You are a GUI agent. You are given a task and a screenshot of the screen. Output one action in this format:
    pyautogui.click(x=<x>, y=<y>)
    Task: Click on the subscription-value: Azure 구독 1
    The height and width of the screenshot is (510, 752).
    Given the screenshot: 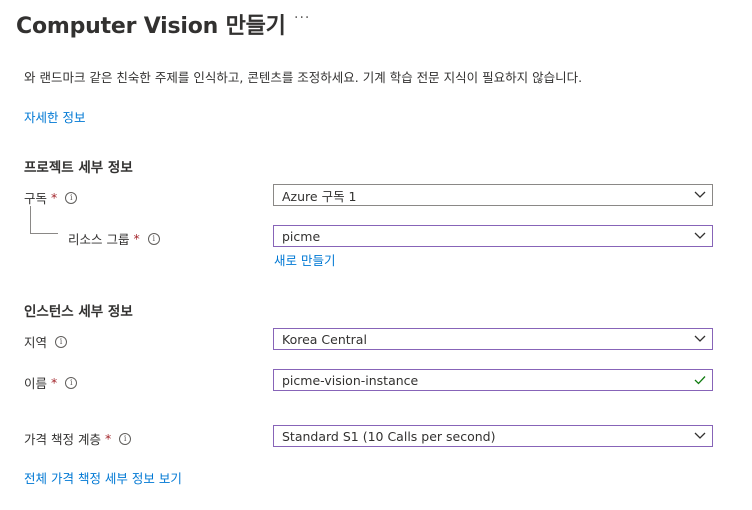 What is the action you would take?
    pyautogui.click(x=319, y=196)
    